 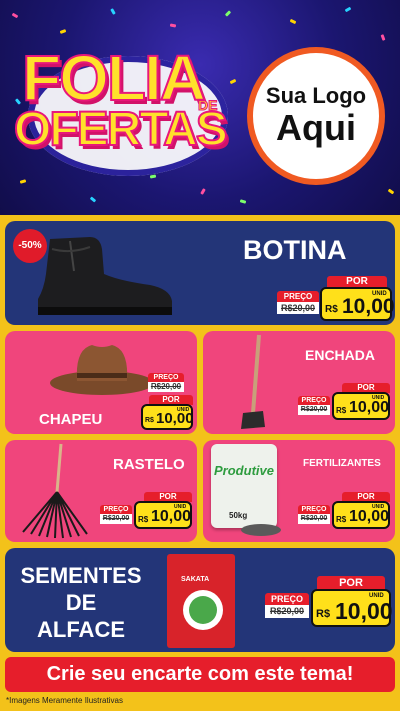 I want to click on product-name-rastelo: RASTELO, so click(x=149, y=464).